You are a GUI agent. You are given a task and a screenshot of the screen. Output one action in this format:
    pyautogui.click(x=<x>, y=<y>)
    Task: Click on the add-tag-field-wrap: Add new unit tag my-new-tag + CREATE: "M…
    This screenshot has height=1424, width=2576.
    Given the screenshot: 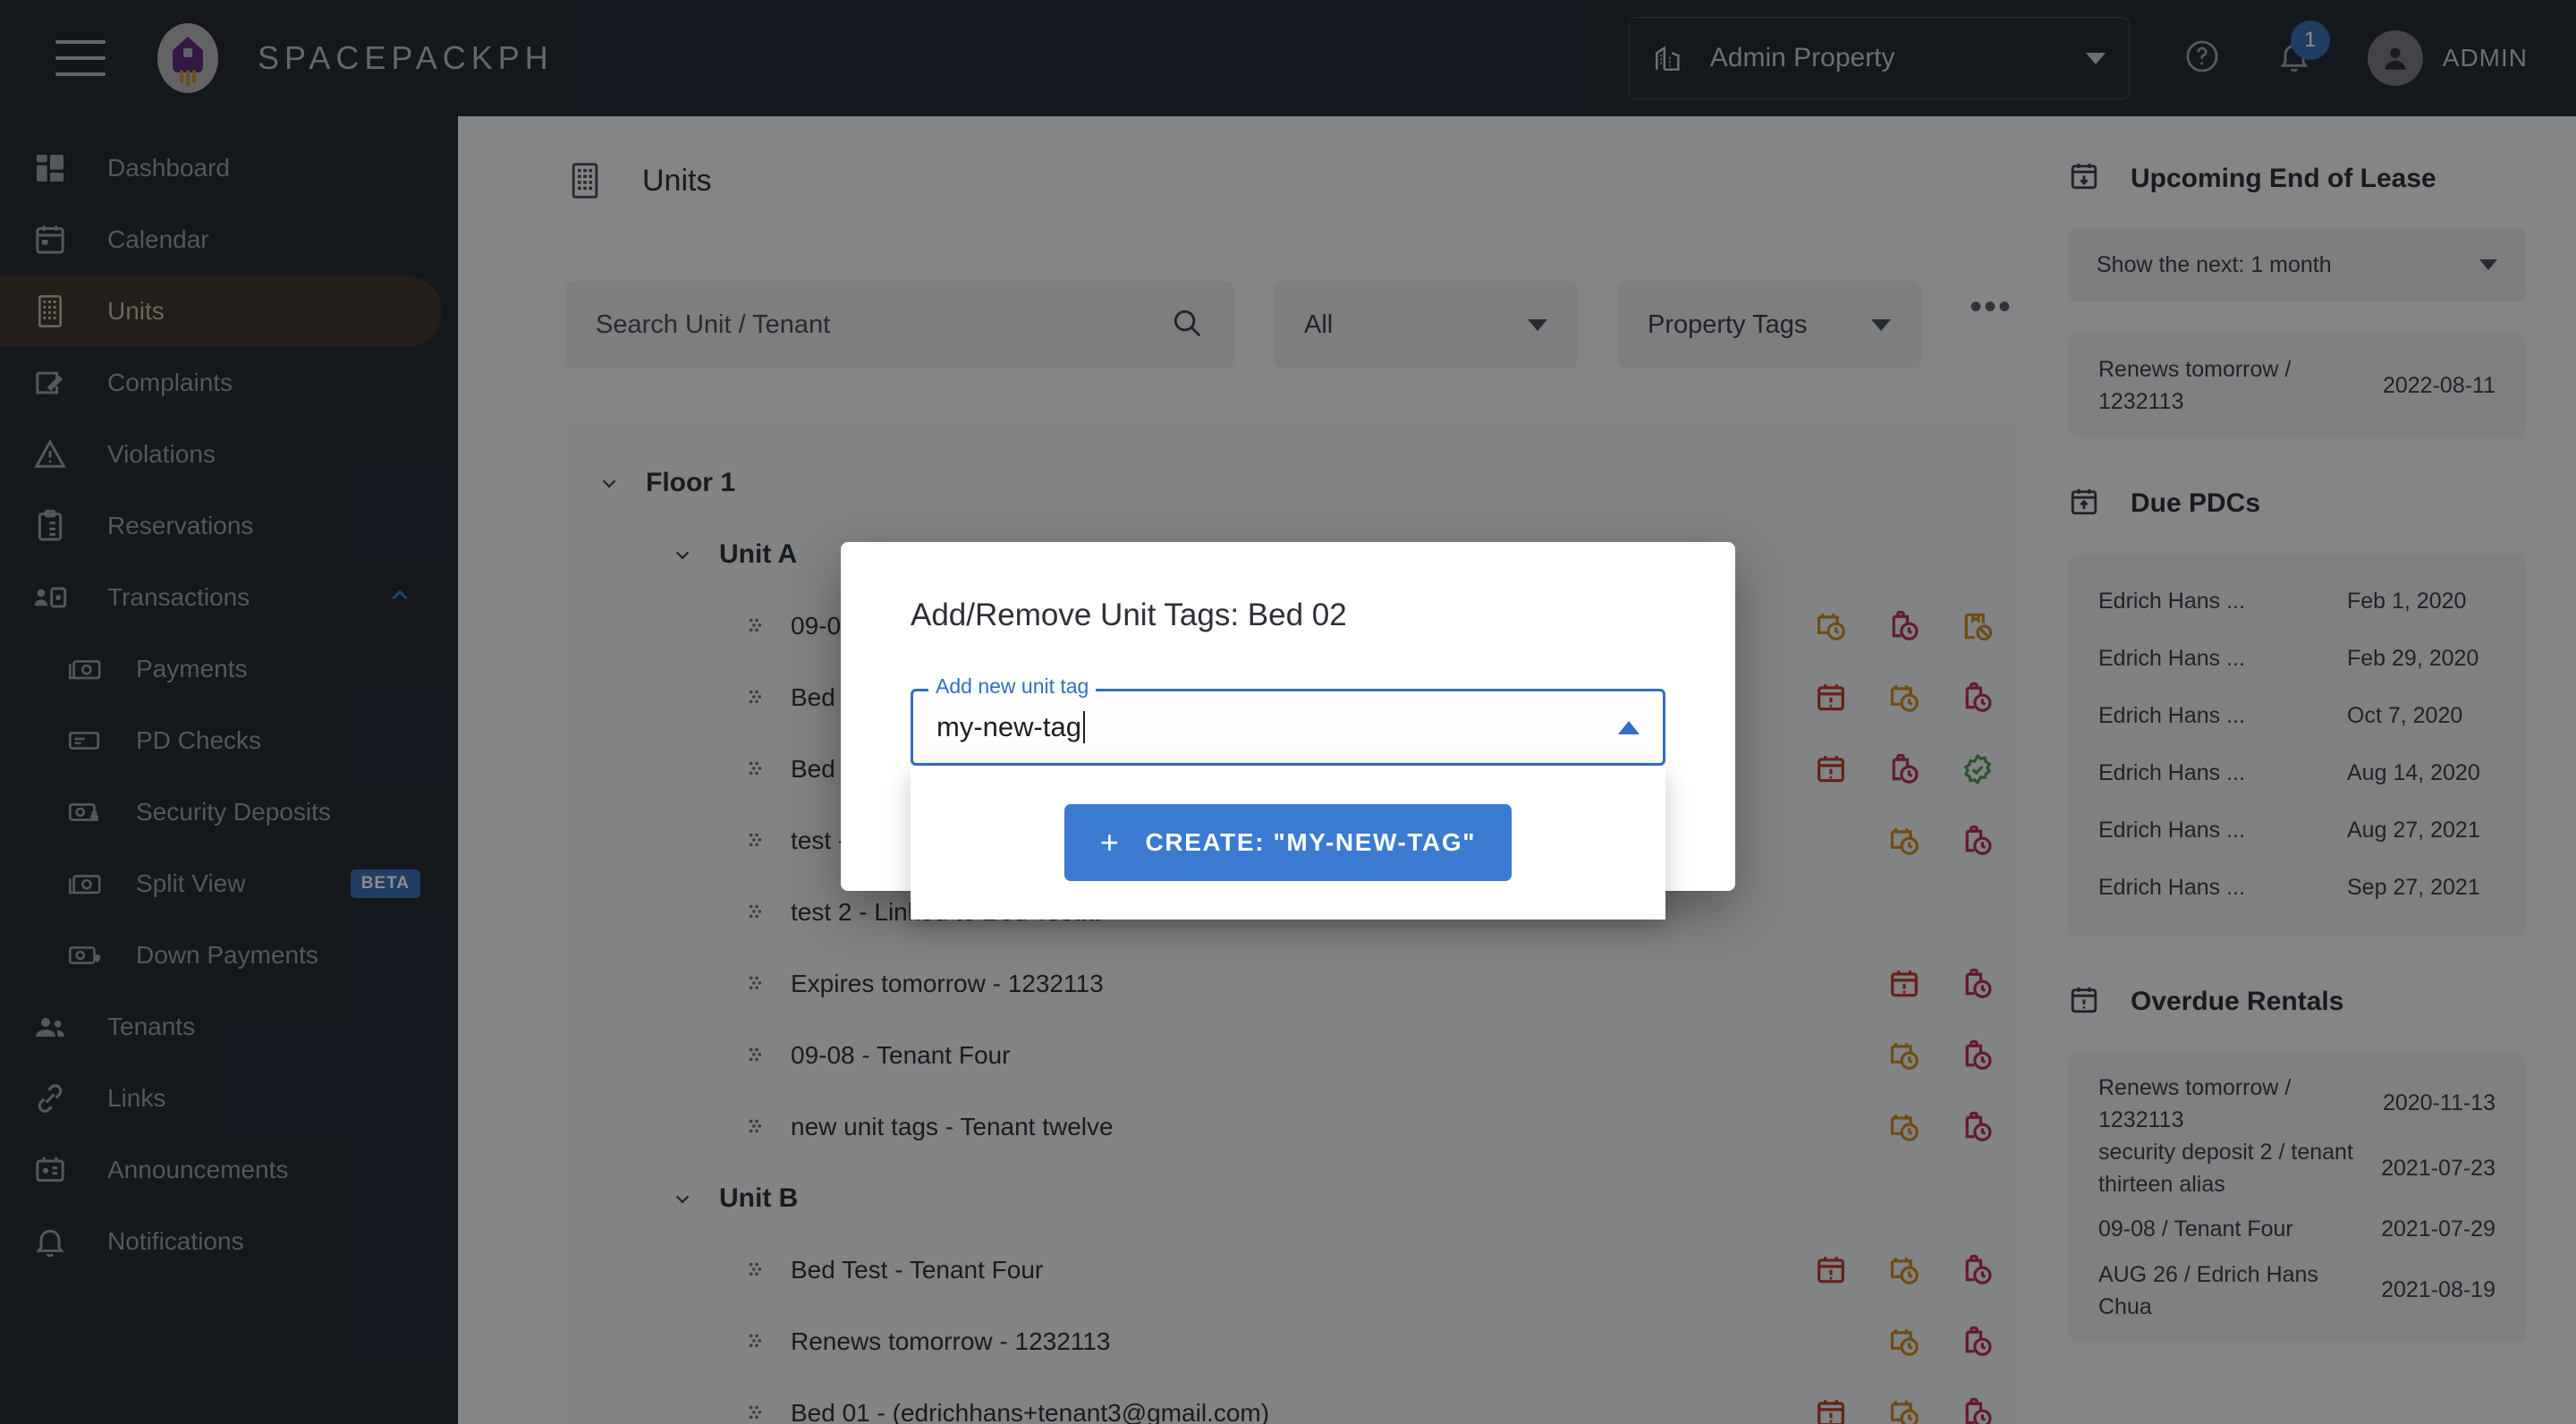 What is the action you would take?
    pyautogui.click(x=1288, y=797)
    